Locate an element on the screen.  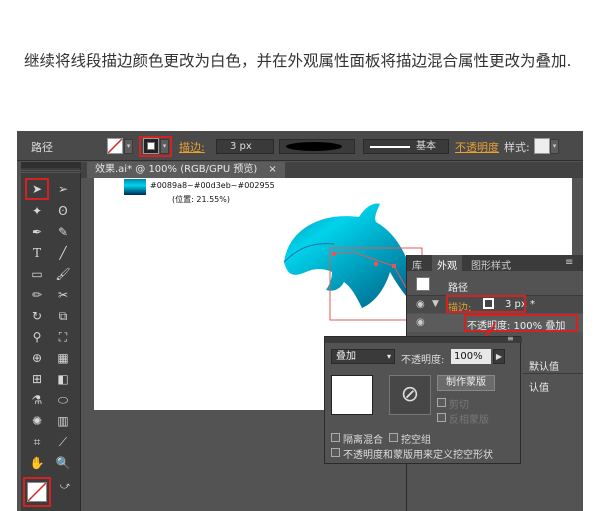
curvature-tool-icon: ✎ is located at coordinates (63, 232).